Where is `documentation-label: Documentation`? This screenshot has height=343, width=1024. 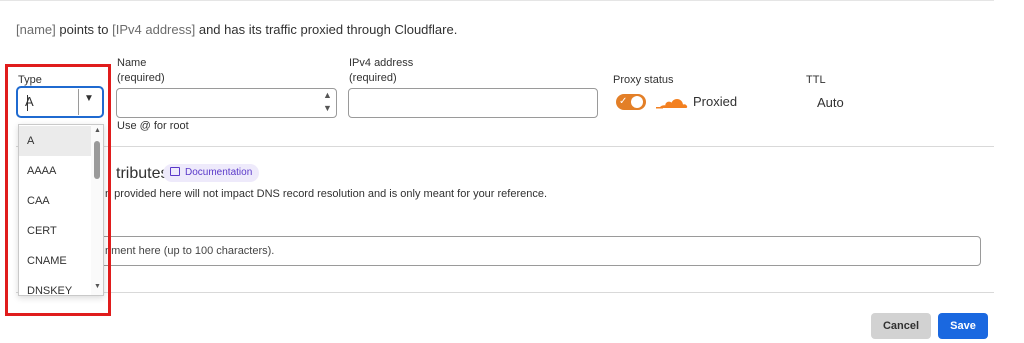
documentation-label: Documentation is located at coordinates (219, 172).